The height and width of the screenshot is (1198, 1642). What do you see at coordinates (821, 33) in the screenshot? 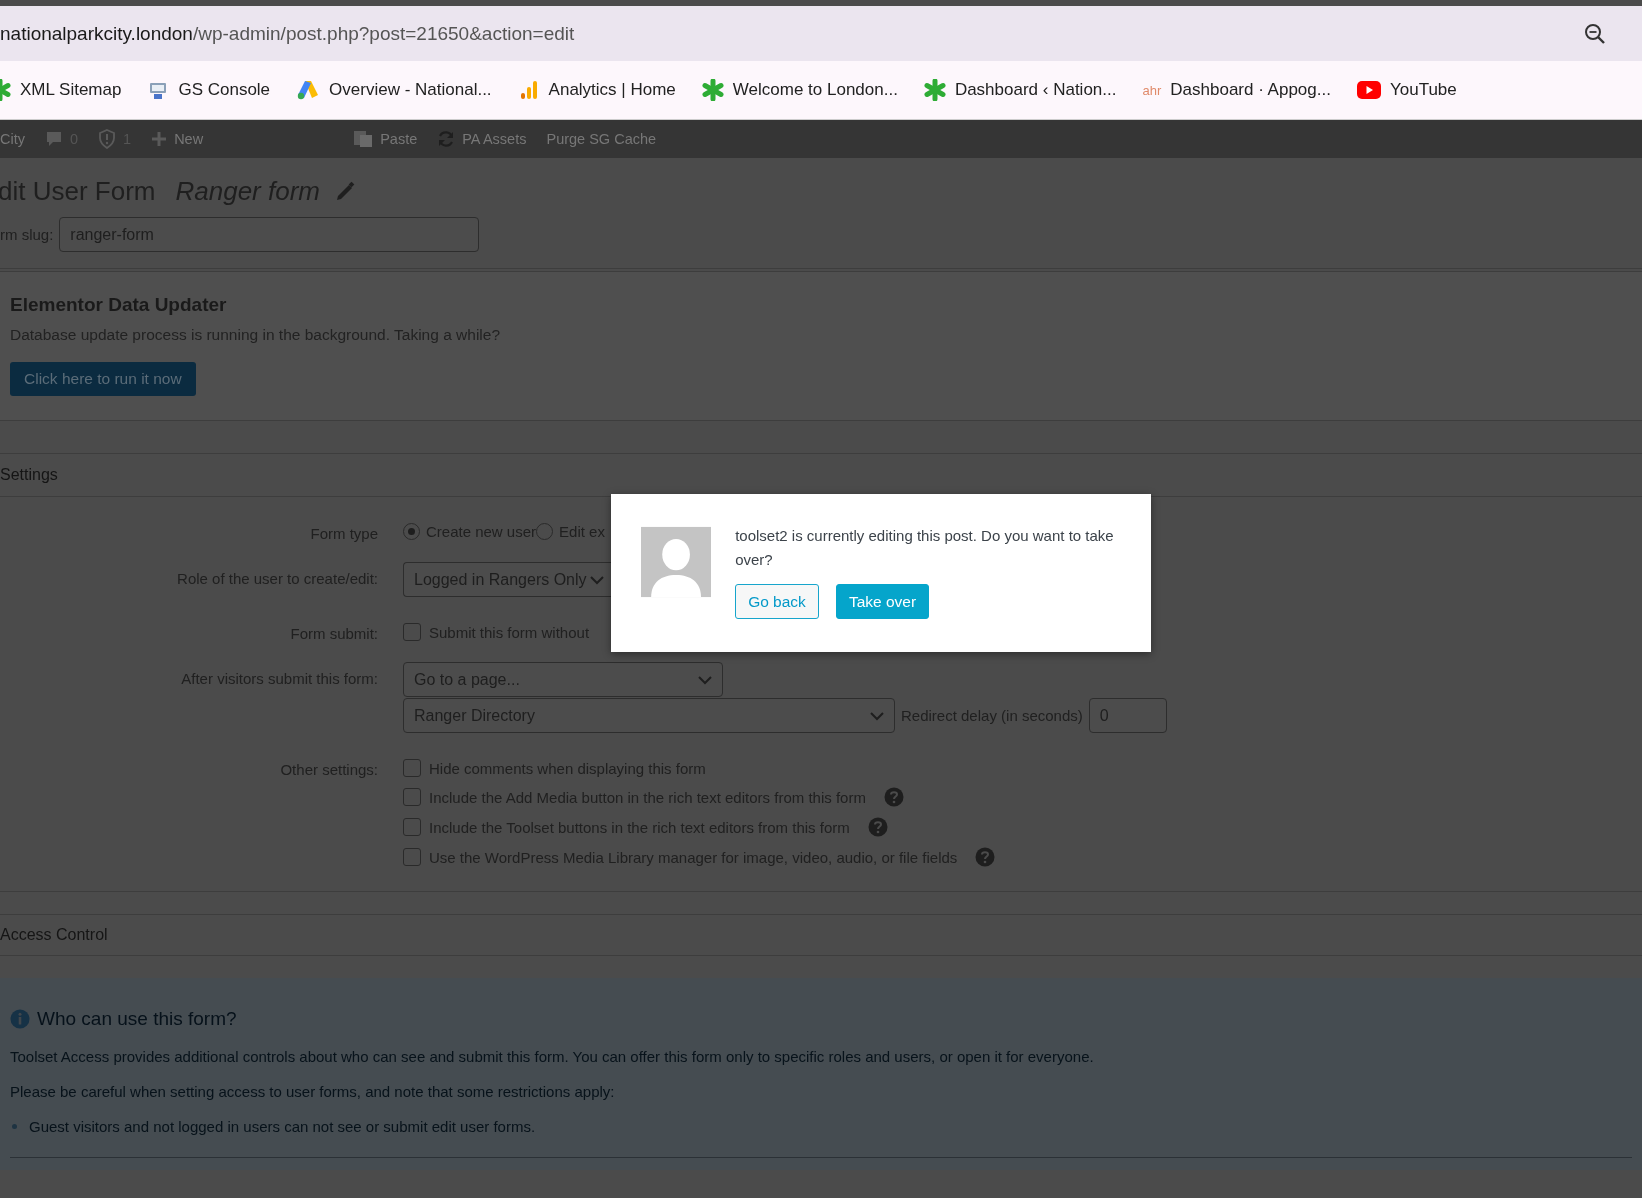
I see `address-bar: nationalparkcity.london/wp-admin/post.php?post=21650&action=edit` at bounding box center [821, 33].